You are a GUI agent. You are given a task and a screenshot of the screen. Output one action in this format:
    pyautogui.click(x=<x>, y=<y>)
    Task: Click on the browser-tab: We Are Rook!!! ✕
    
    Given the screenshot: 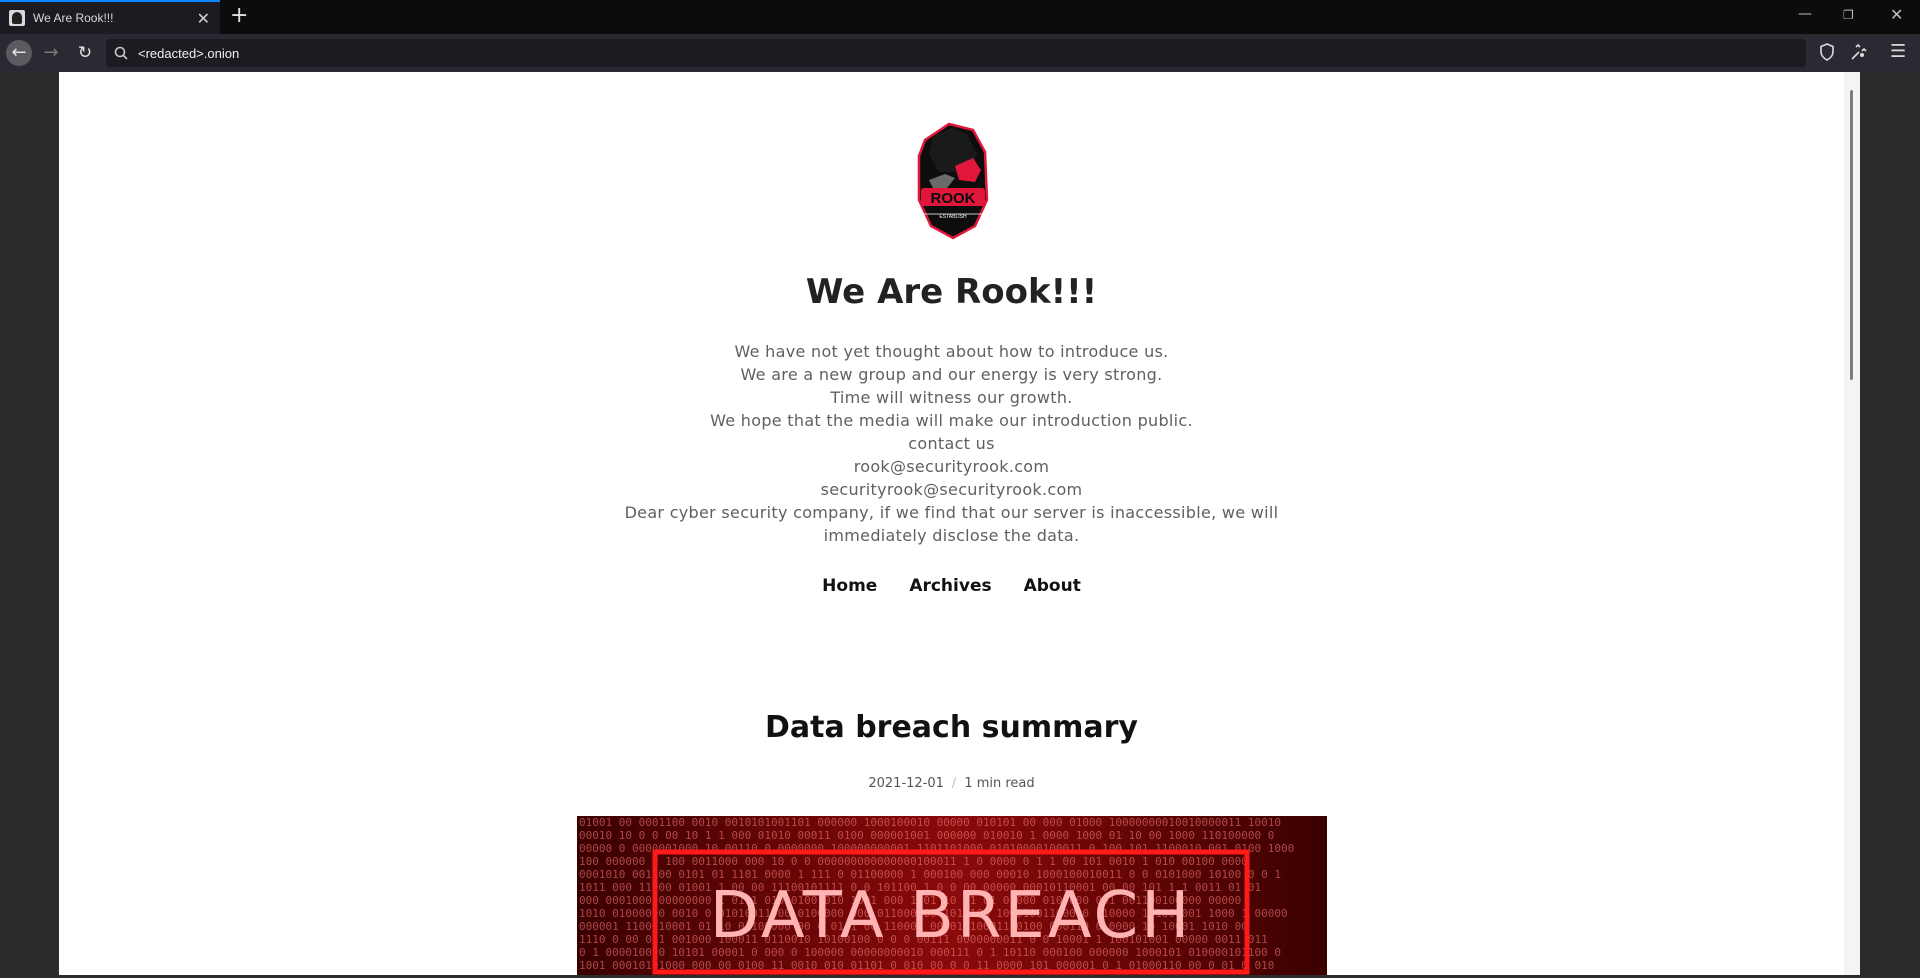 What is the action you would take?
    pyautogui.click(x=110, y=17)
    